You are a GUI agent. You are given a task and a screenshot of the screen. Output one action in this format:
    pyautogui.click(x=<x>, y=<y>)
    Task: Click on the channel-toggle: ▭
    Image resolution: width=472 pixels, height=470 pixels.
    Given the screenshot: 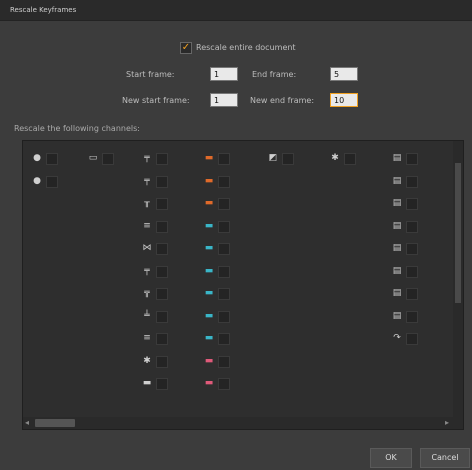 What is the action you would take?
    pyautogui.click(x=104, y=158)
    